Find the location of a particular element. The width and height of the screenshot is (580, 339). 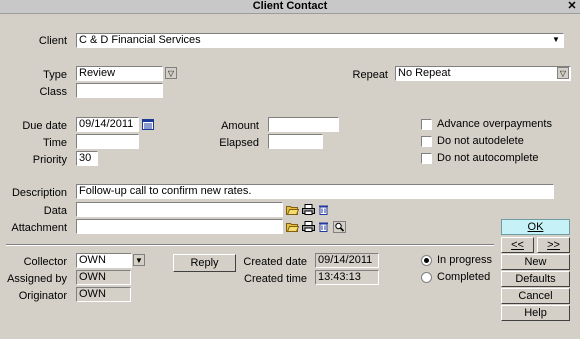

new-button: New is located at coordinates (535, 262).